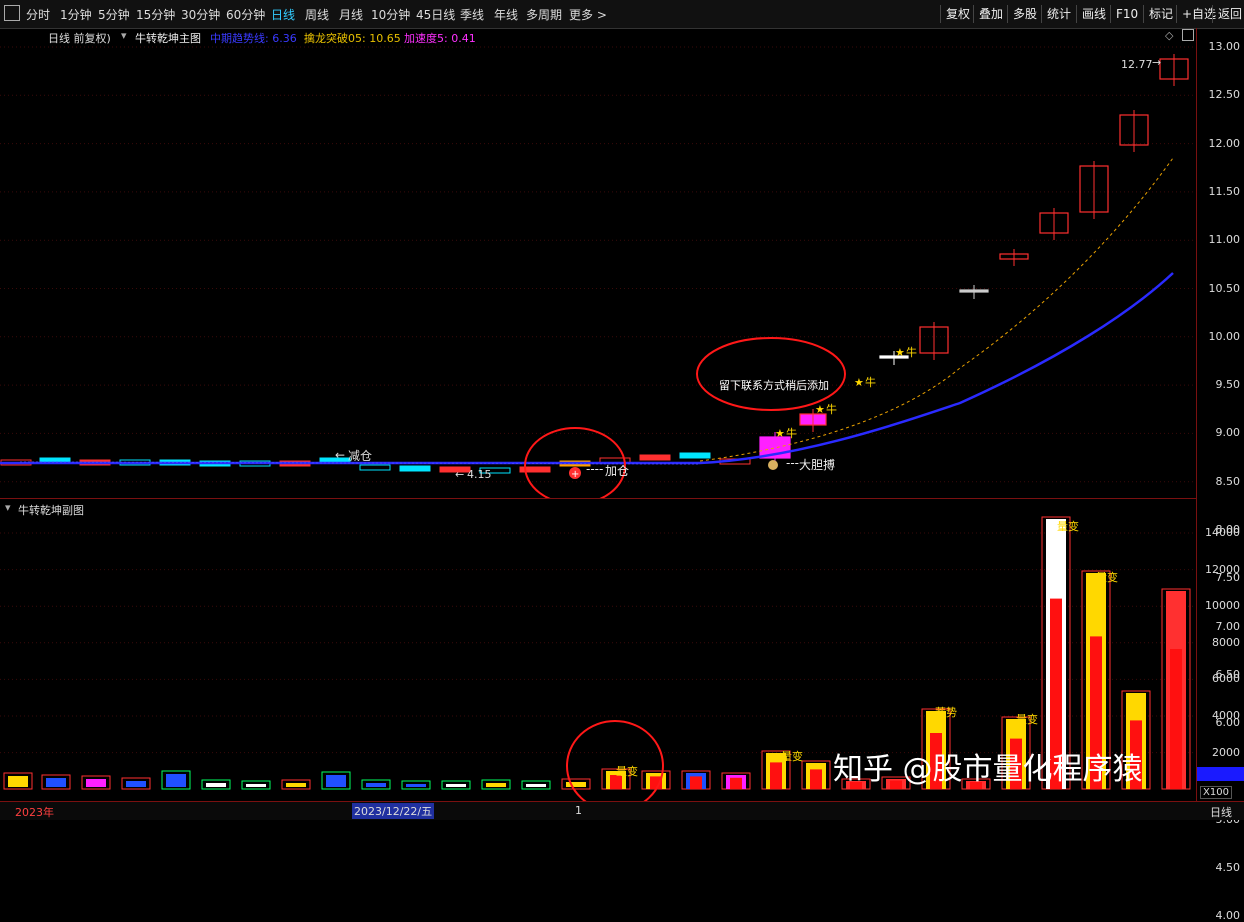 This screenshot has width=1244, height=922. I want to click on btn-multi-stock: 多股, so click(1022, 14).